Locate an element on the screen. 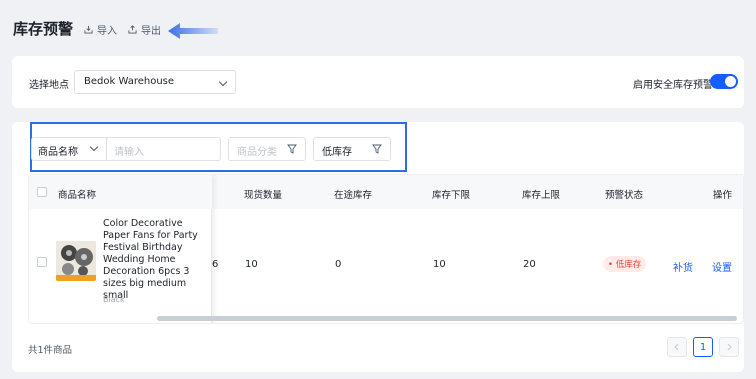  cell-partial: 6 is located at coordinates (215, 264).